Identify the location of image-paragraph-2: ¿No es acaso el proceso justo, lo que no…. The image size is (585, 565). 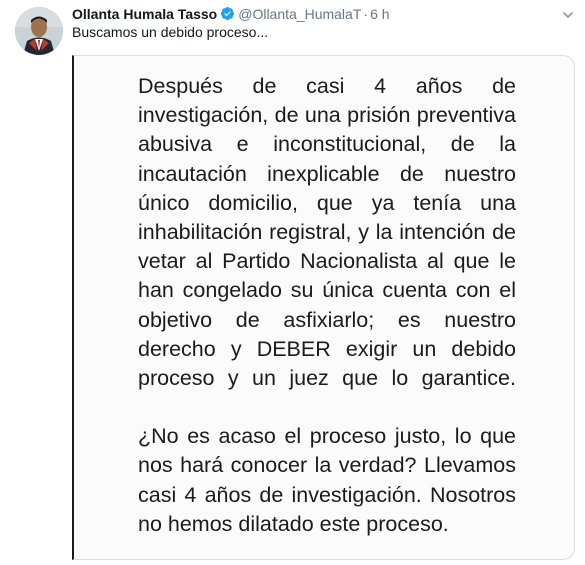
(327, 480).